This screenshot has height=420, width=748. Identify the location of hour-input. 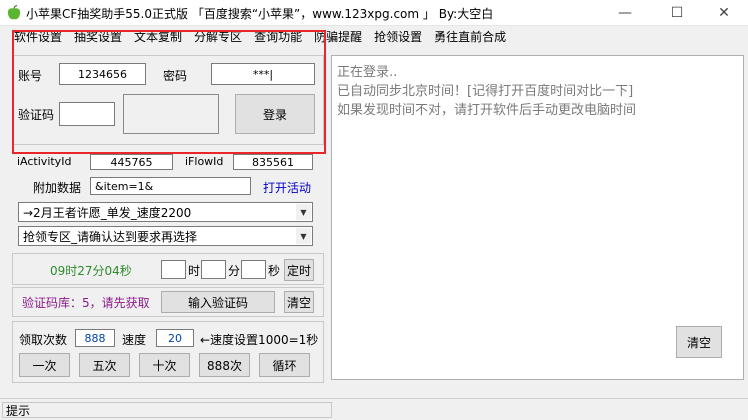
(173, 269).